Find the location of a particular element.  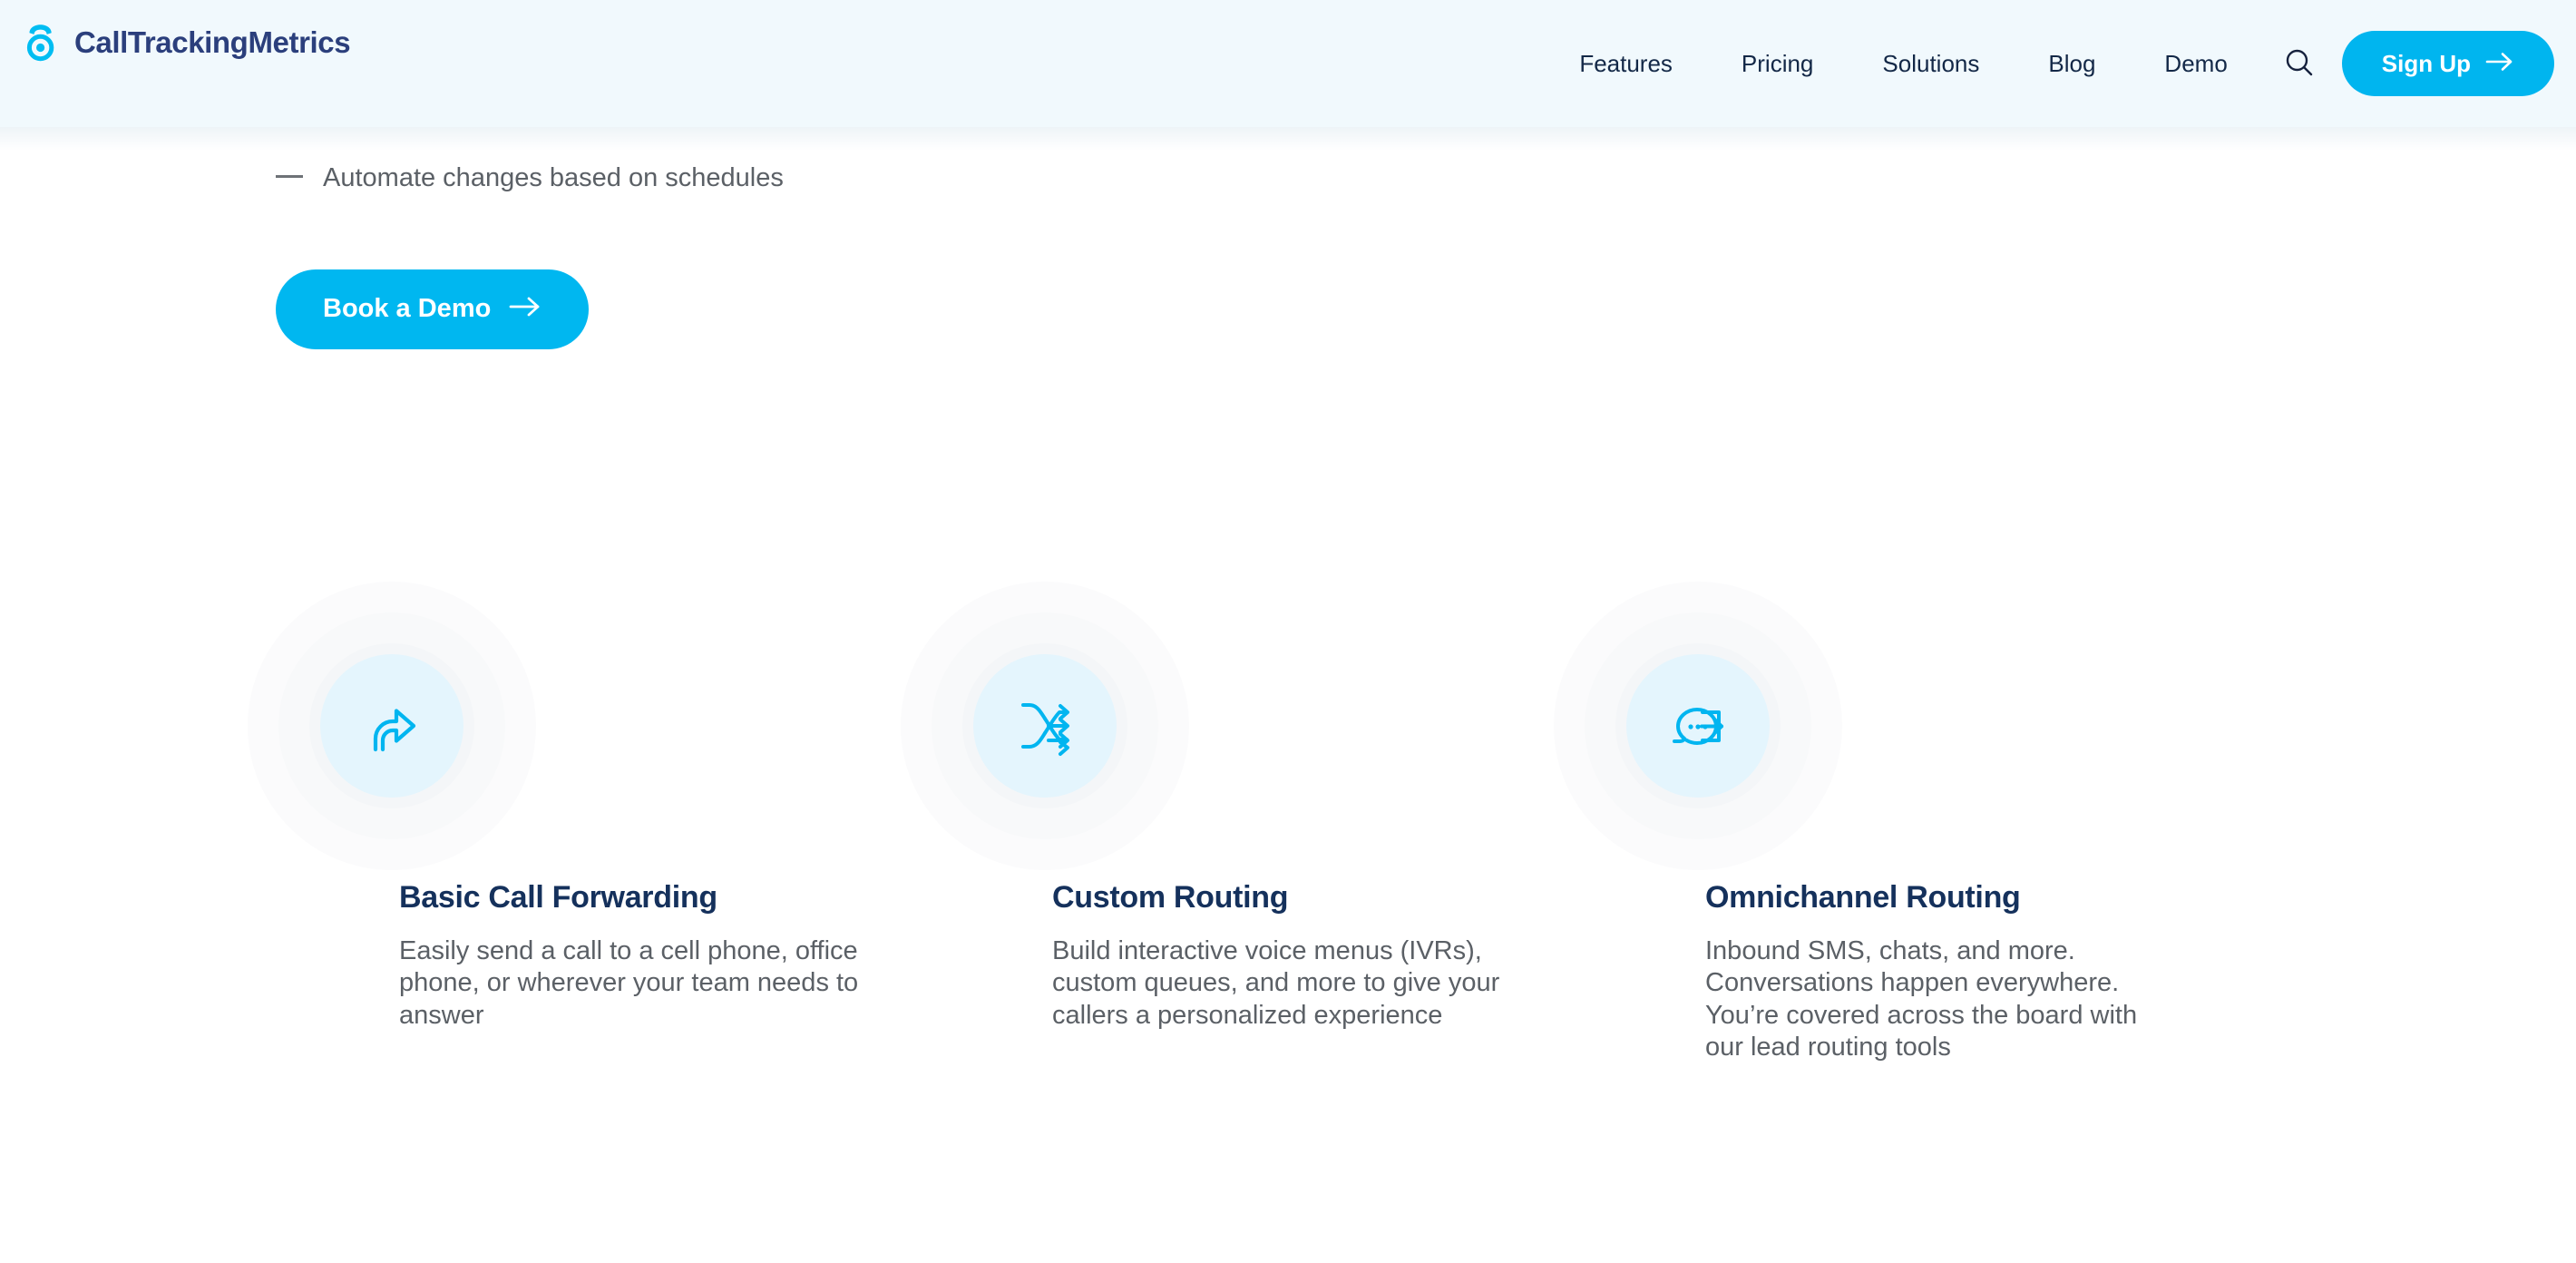

nav-item-solutions: Solutions is located at coordinates (1931, 63).